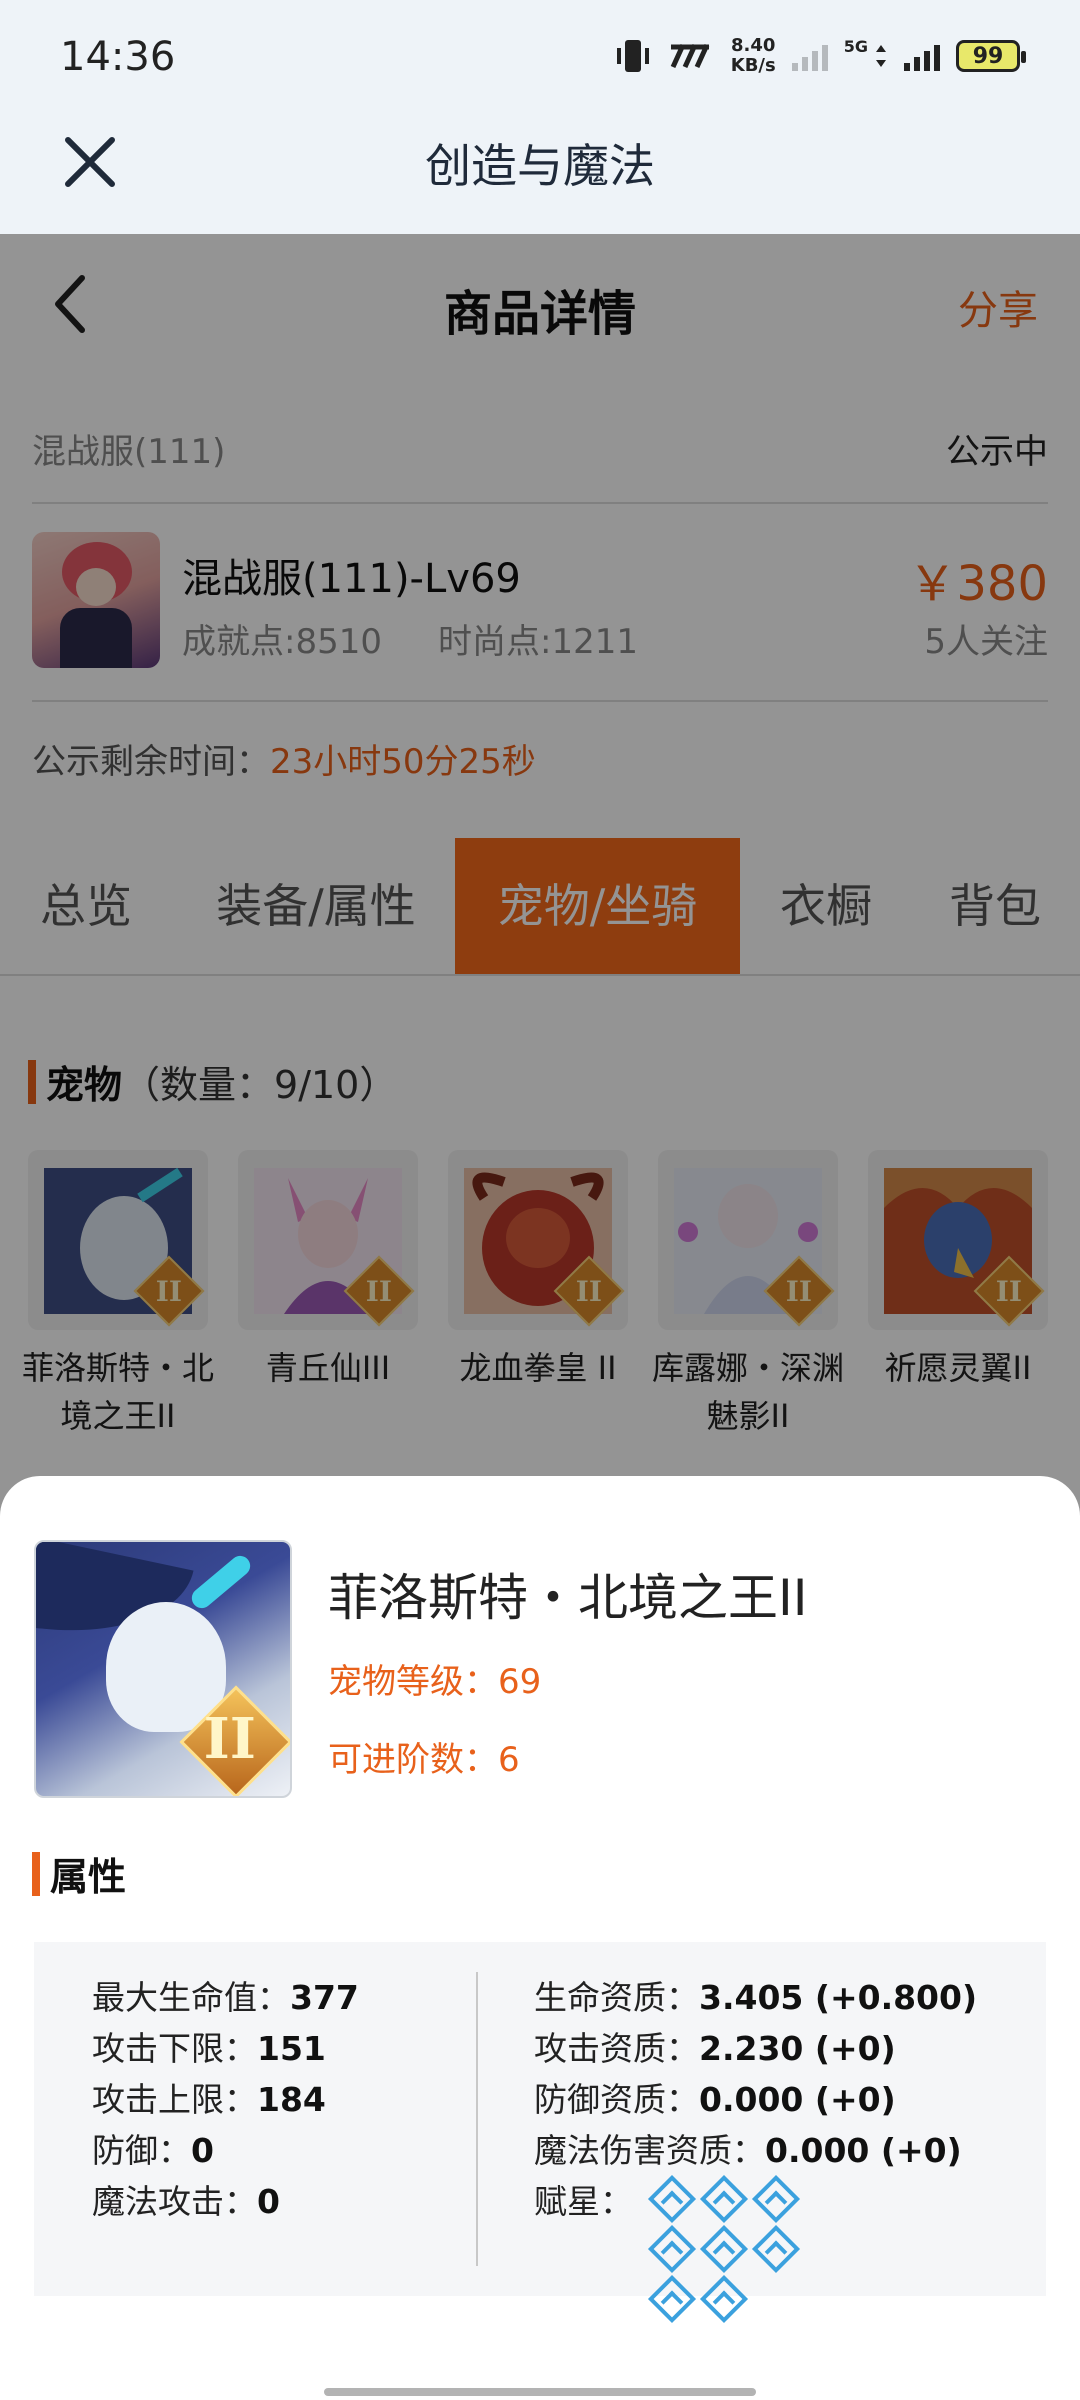 This screenshot has width=1080, height=2400. Describe the element at coordinates (753, 65) in the screenshot. I see `net-speed-unit: KB/s` at that location.